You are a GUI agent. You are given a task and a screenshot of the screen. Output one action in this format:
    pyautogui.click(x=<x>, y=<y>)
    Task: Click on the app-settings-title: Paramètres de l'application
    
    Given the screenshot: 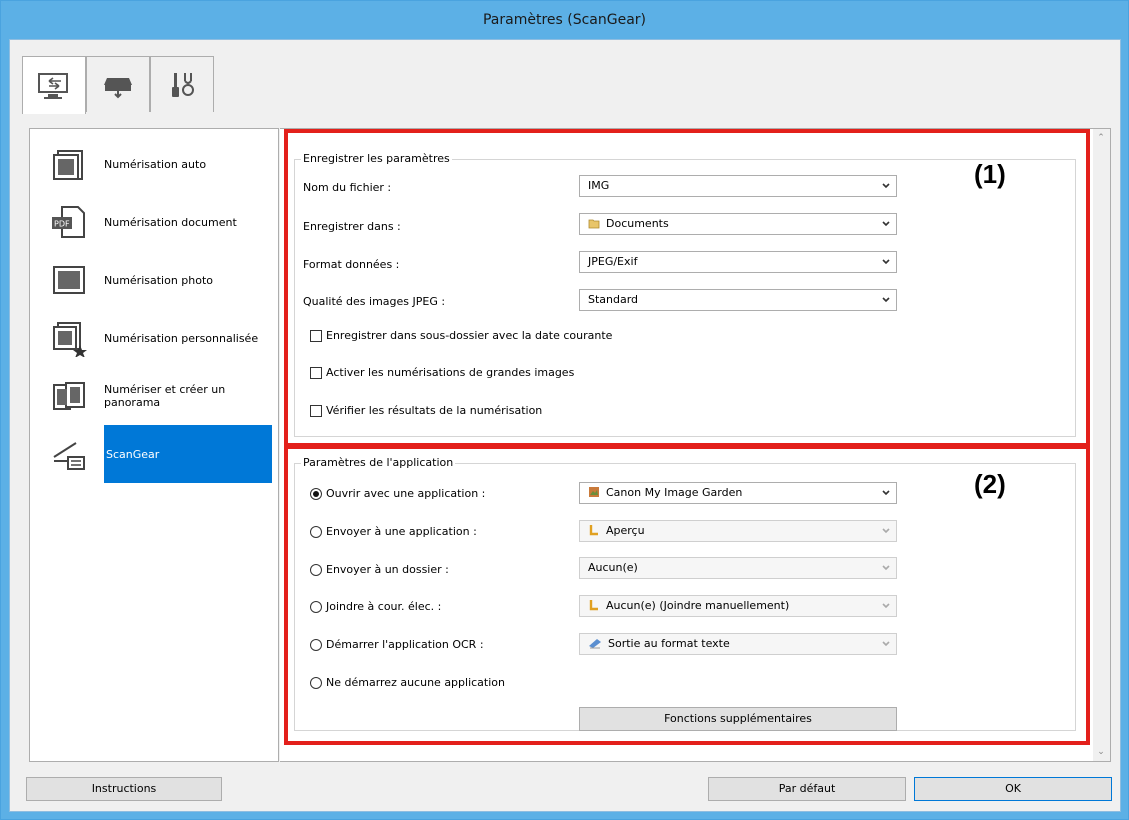 What is the action you would take?
    pyautogui.click(x=378, y=462)
    